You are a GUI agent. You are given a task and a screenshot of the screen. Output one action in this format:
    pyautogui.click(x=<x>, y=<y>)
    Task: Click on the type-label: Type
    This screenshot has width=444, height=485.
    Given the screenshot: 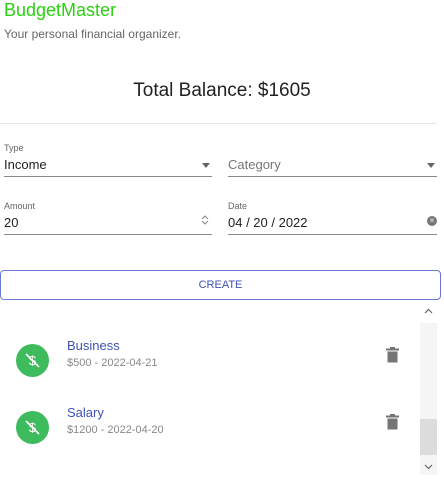 What is the action you would take?
    pyautogui.click(x=14, y=148)
    